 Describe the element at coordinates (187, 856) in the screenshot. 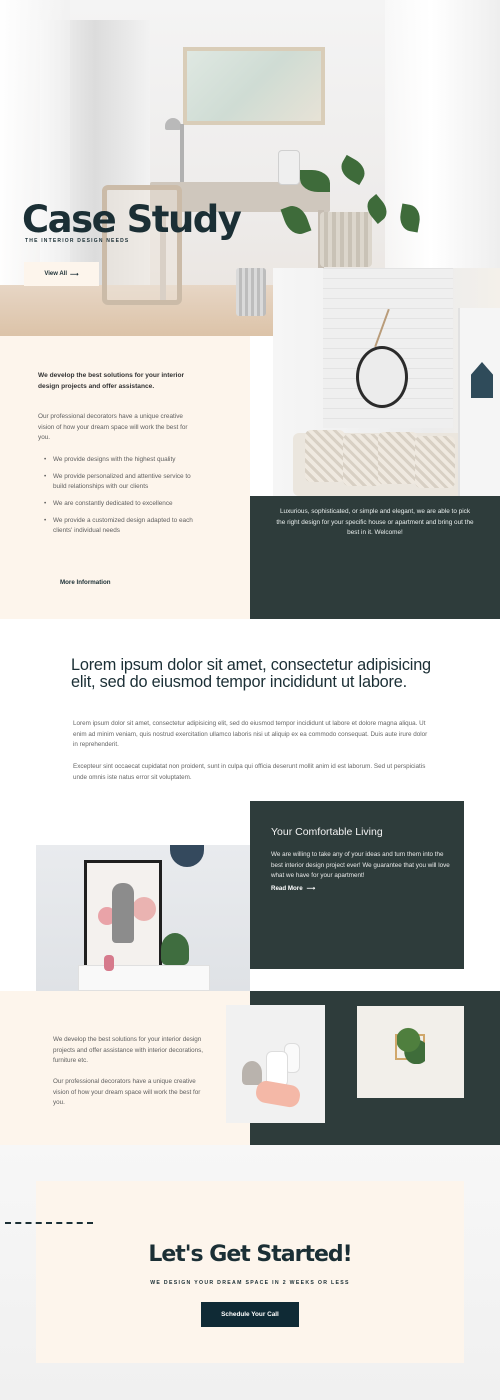

I see `wall-mirror-image` at that location.